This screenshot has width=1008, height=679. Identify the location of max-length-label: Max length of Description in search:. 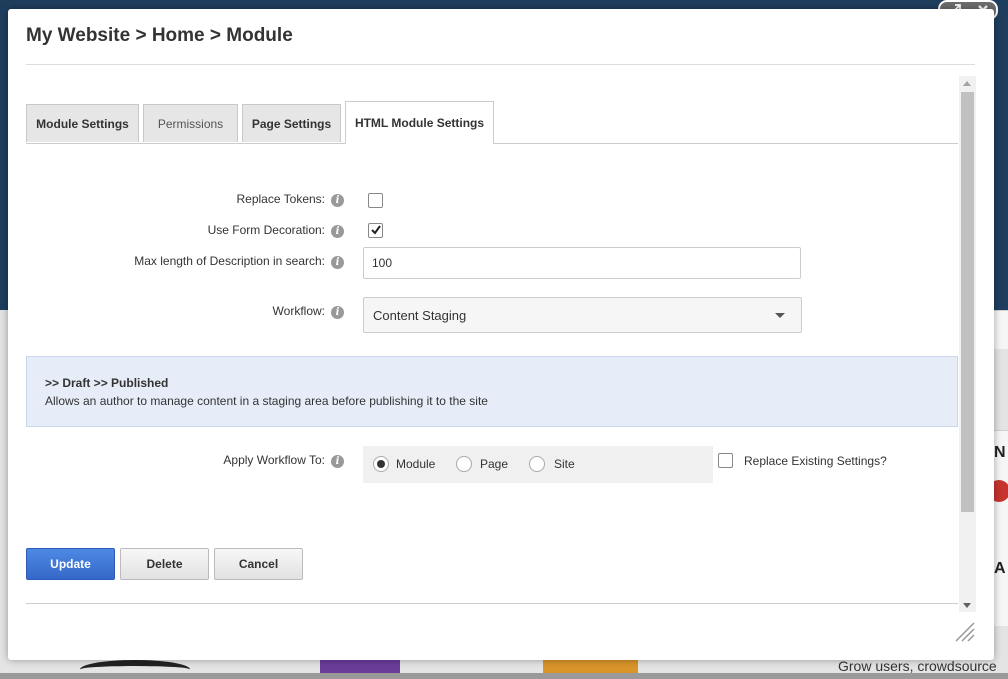
(229, 261).